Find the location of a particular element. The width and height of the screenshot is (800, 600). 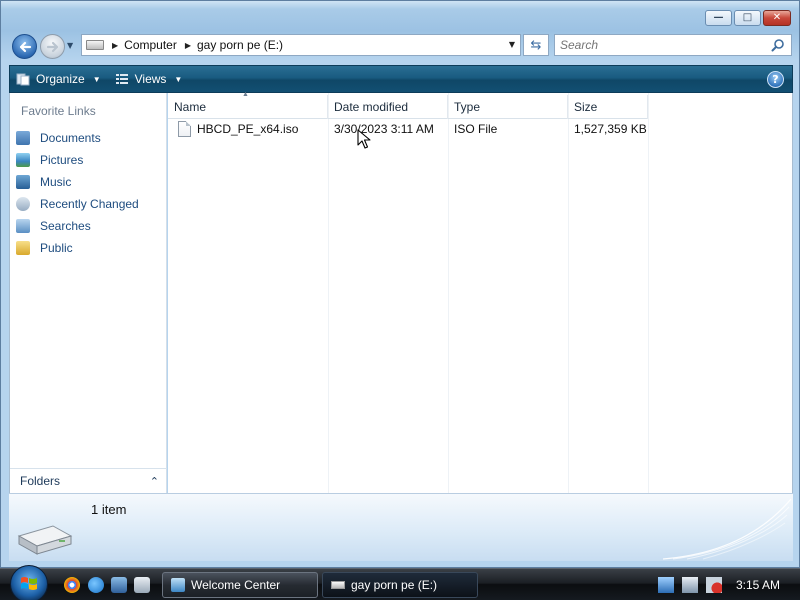

address-bar: ▶ Computer ▶ gay porn pe (E:) ▼ is located at coordinates (301, 45).